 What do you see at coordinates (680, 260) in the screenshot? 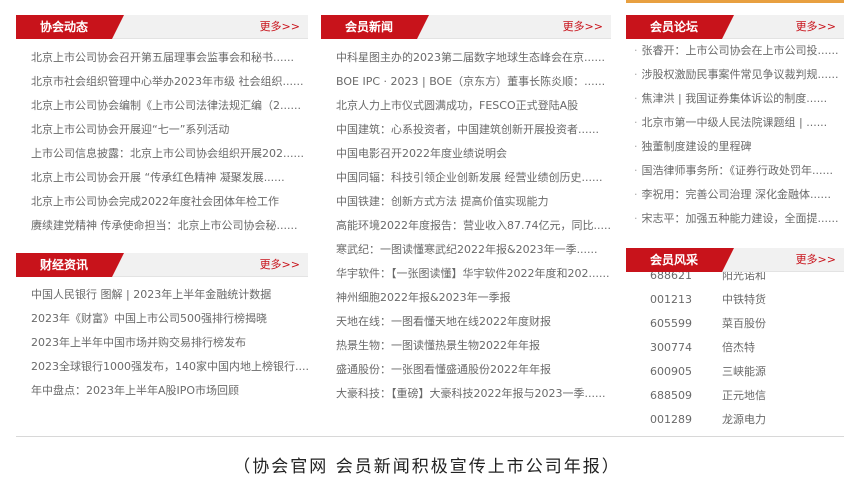
I see `member-showcase-title: 会员风采` at bounding box center [680, 260].